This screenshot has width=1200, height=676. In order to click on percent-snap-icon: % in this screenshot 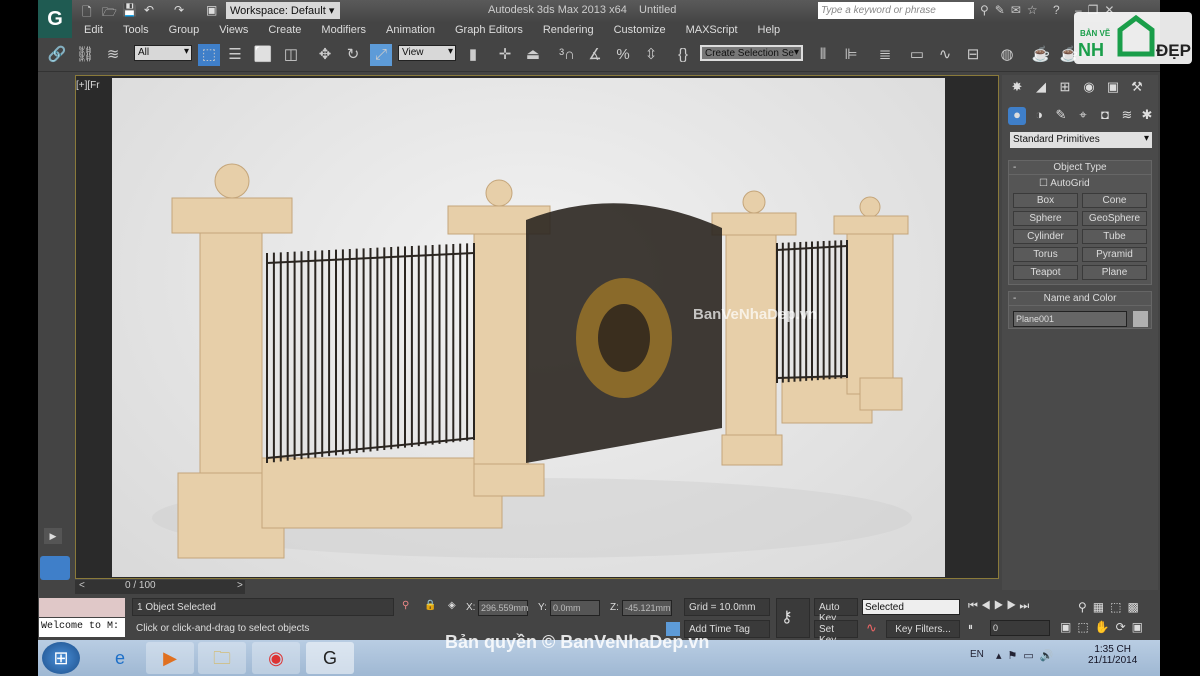, I will do `click(623, 55)`.